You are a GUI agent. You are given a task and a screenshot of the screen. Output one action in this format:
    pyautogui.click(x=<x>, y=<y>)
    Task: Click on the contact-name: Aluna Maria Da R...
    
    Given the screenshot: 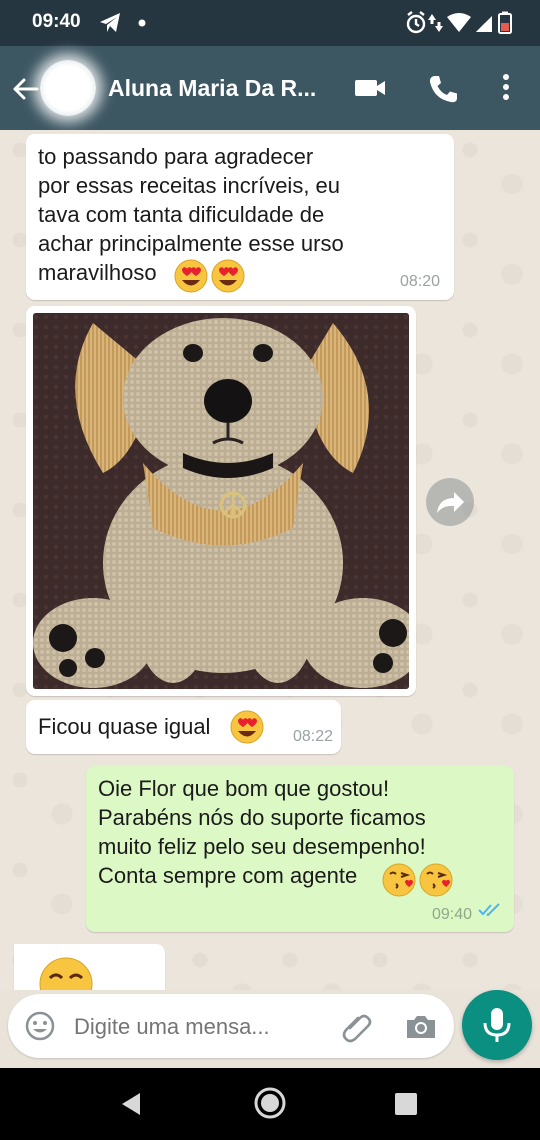 What is the action you would take?
    pyautogui.click(x=212, y=88)
    